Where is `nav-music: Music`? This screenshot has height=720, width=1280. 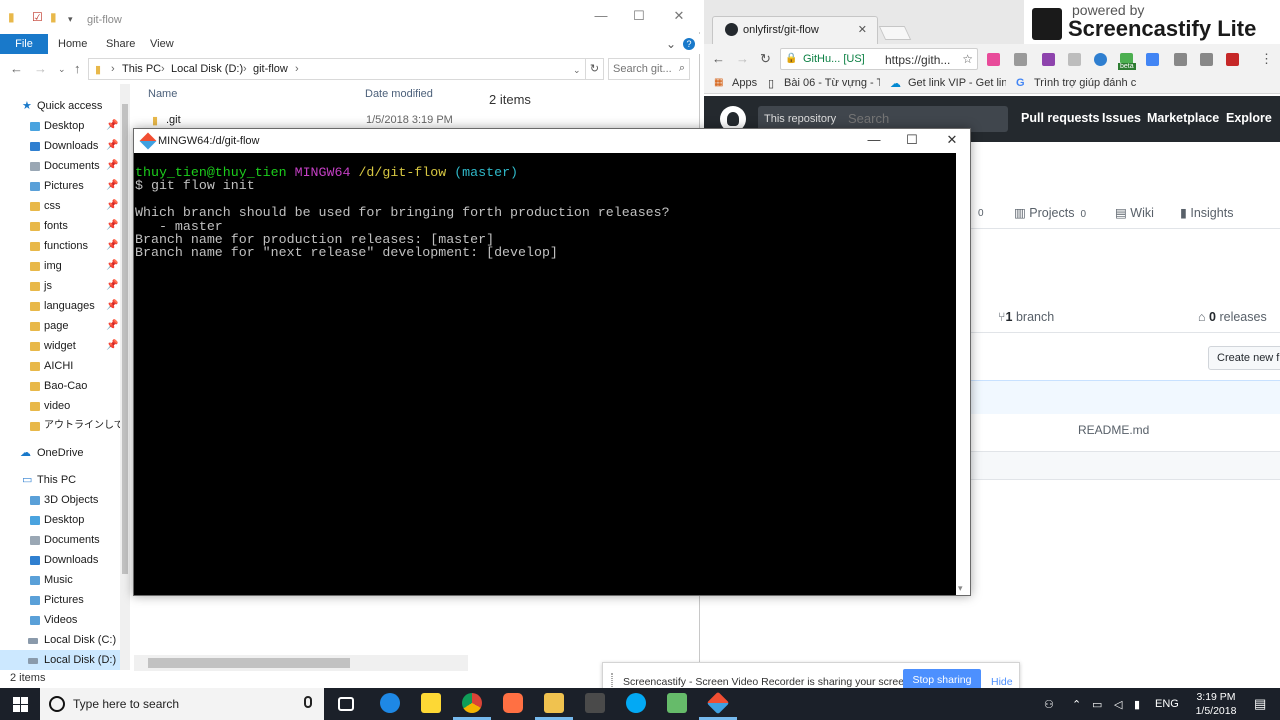
nav-music: Music is located at coordinates (65, 580).